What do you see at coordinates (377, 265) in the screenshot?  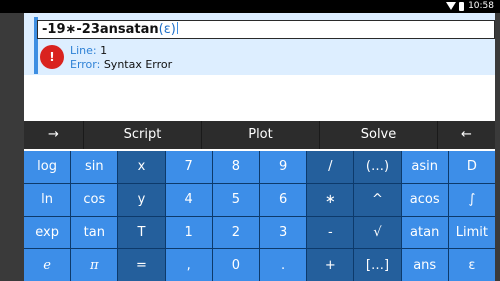 I see `key-brackets: […]` at bounding box center [377, 265].